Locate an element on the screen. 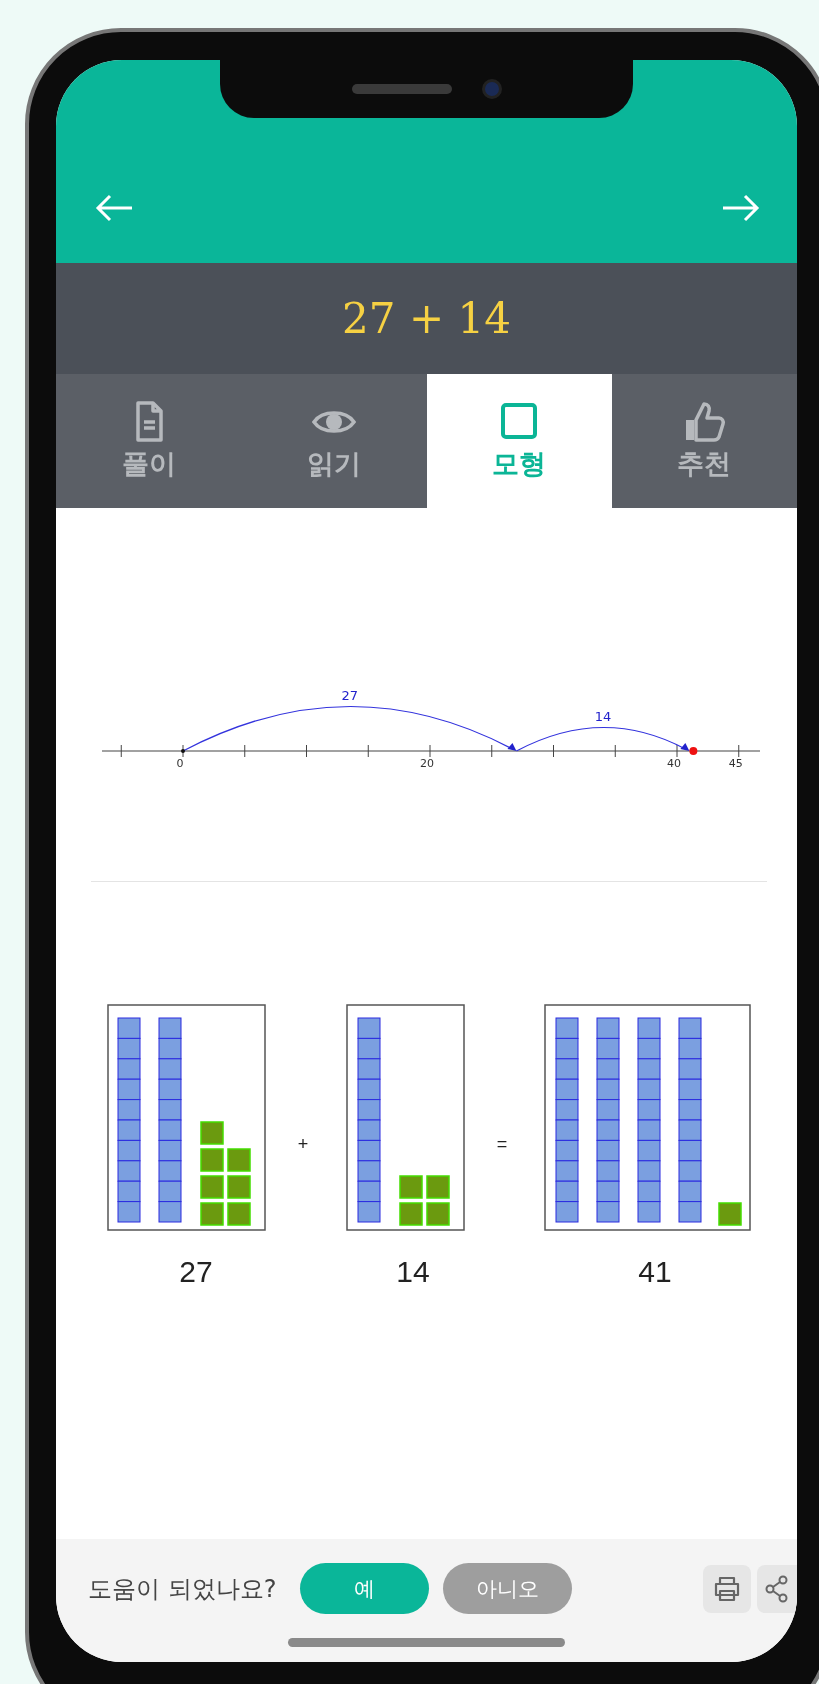 Image resolution: width=819 pixels, height=1684 pixels. yes-button: 예 is located at coordinates (365, 1588).